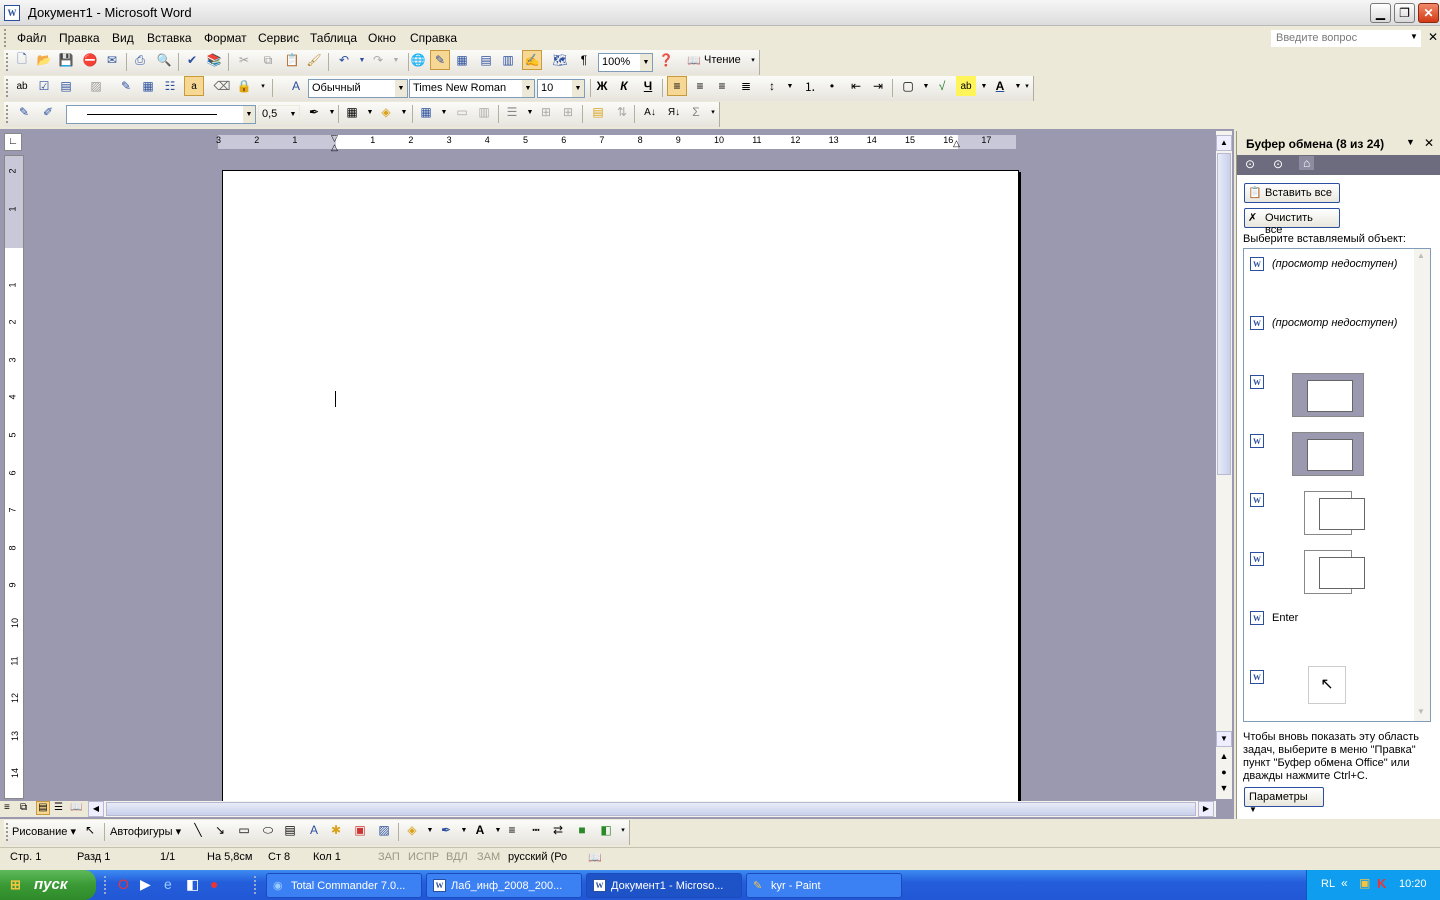 The width and height of the screenshot is (1440, 900). I want to click on sort-ascending-icon: A↓, so click(650, 112).